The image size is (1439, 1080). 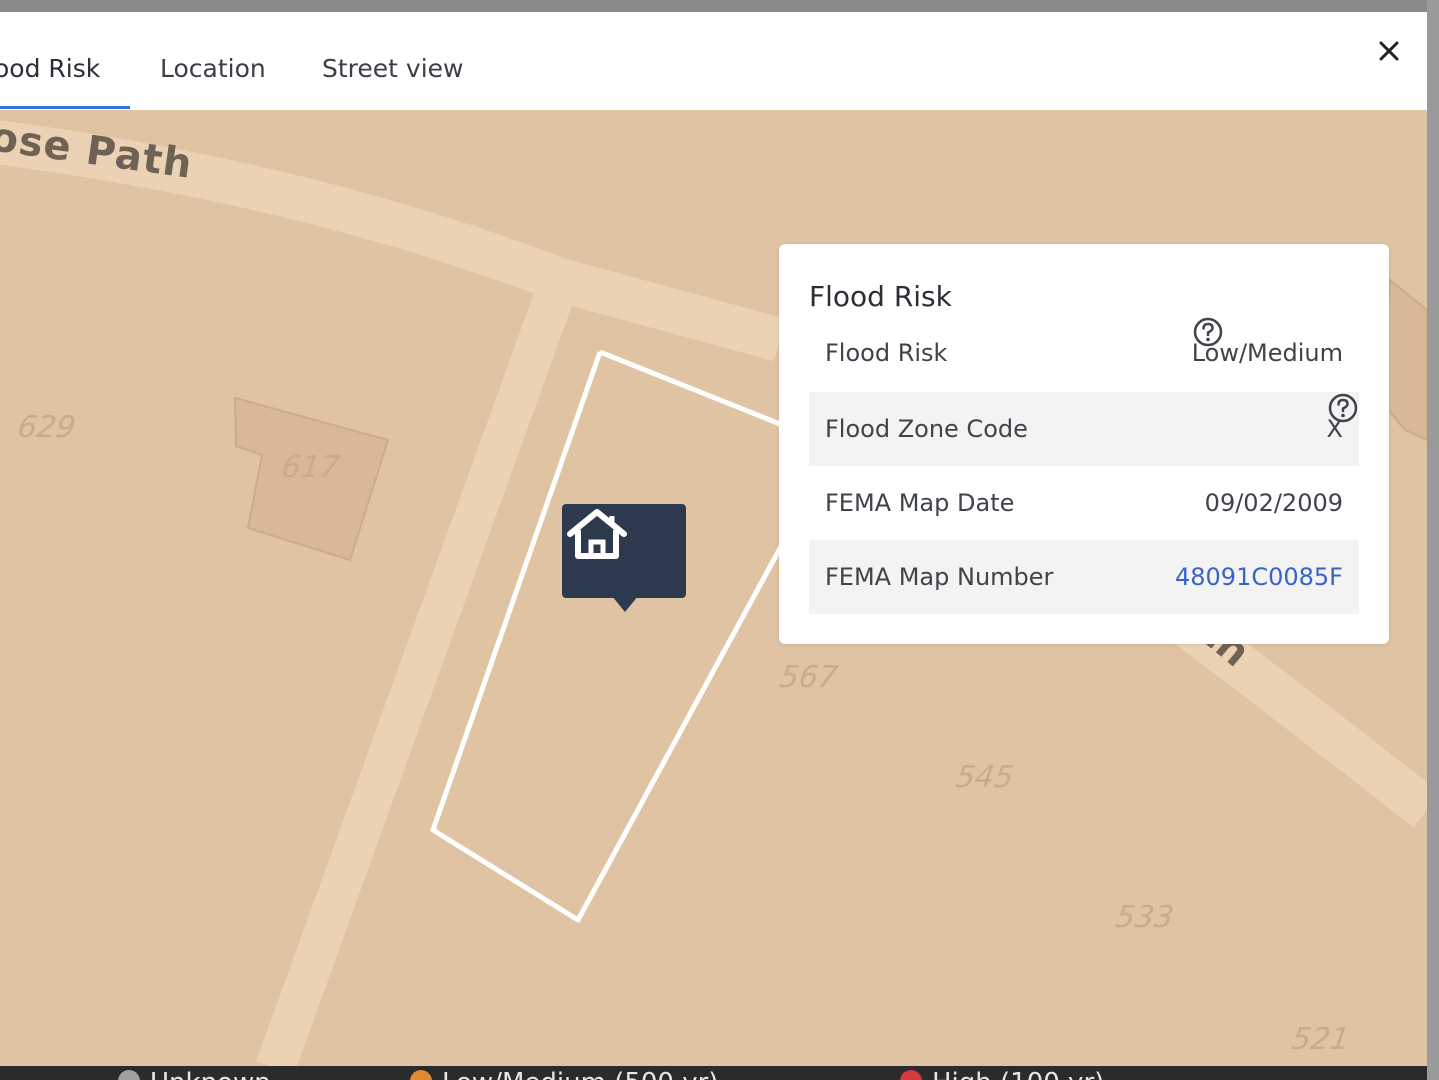 I want to click on parcel-number: 567, so click(x=808, y=677).